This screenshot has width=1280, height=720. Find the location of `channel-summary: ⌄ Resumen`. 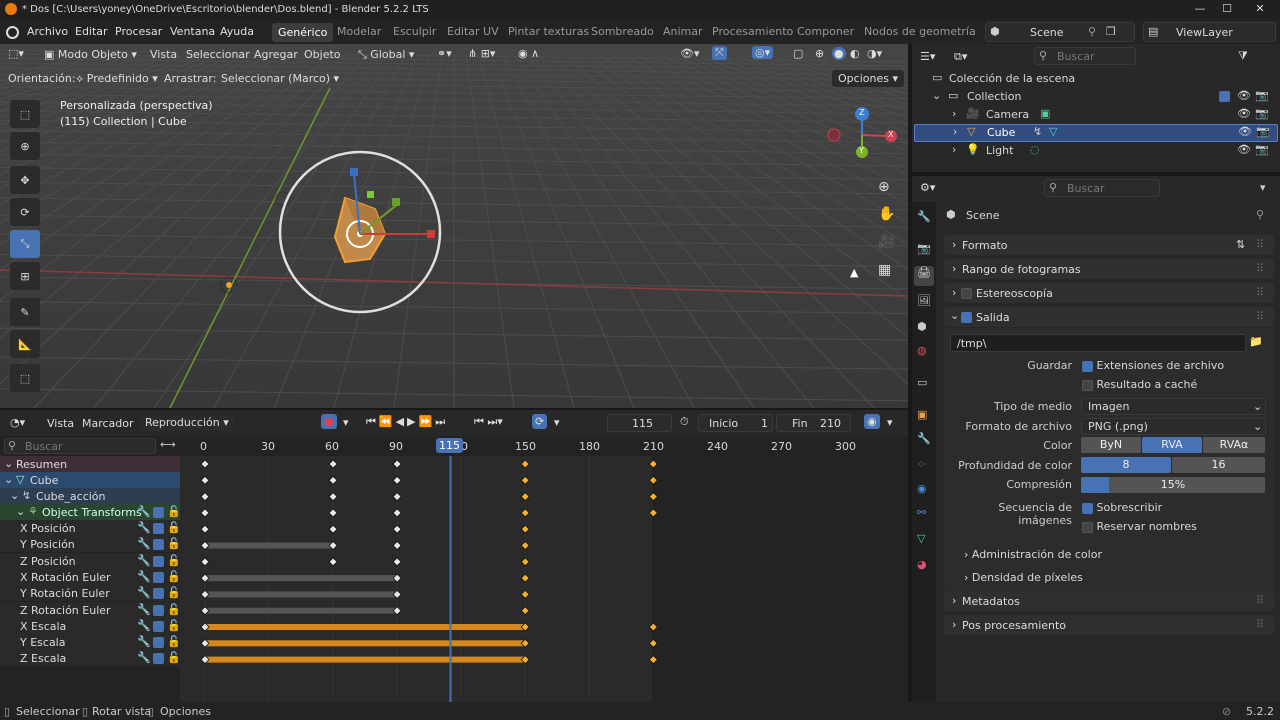

channel-summary: ⌄ Resumen is located at coordinates (90, 464).